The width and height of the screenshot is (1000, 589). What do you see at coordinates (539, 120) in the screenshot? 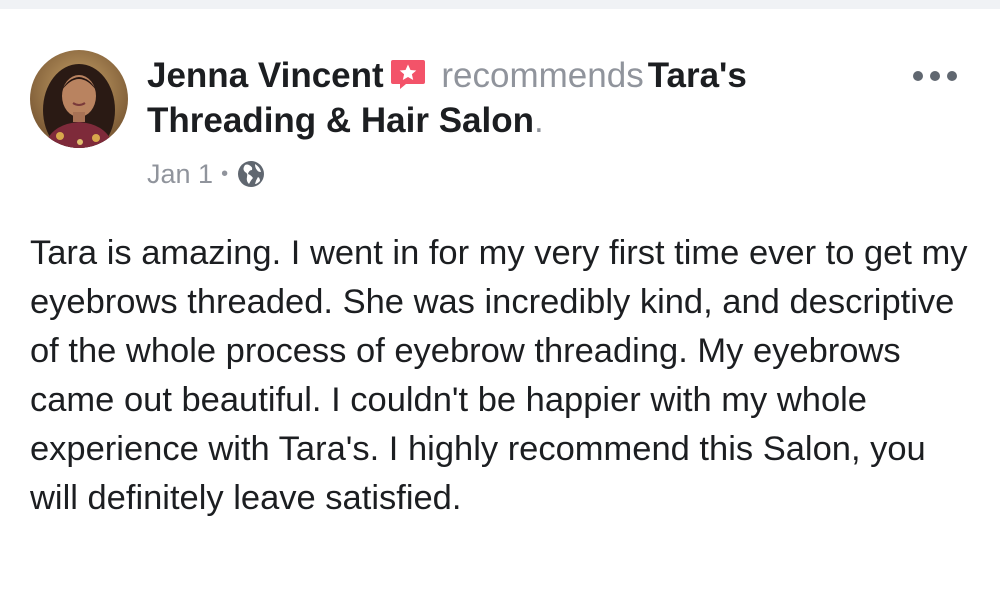
I see `sentence-period: .` at bounding box center [539, 120].